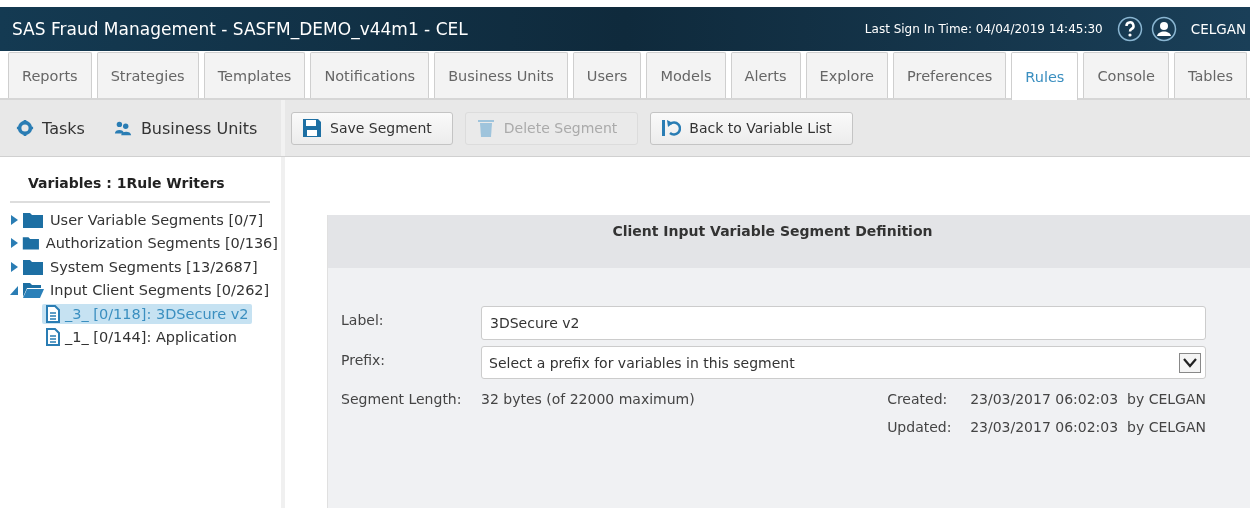 Image resolution: width=1250 pixels, height=508 pixels. I want to click on nav-tab: Explore, so click(846, 75).